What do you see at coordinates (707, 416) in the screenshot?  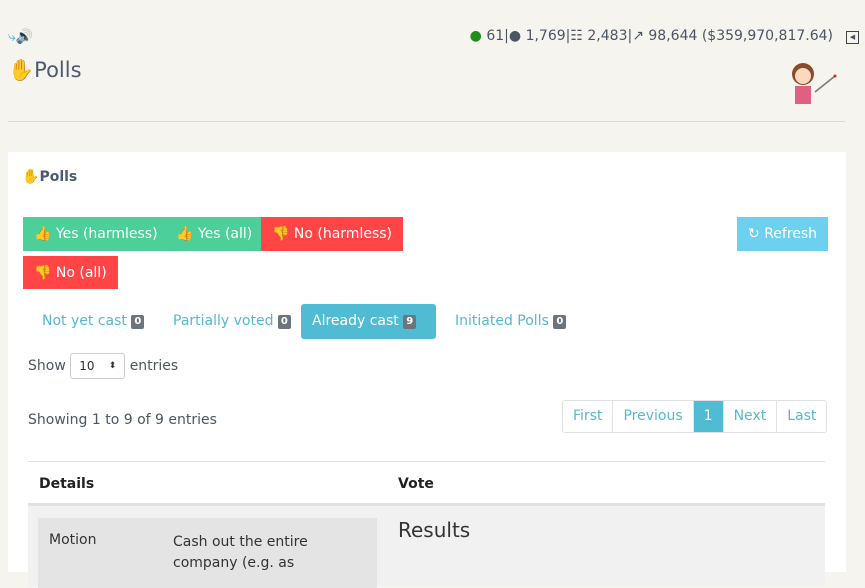 I see `page-1: 1` at bounding box center [707, 416].